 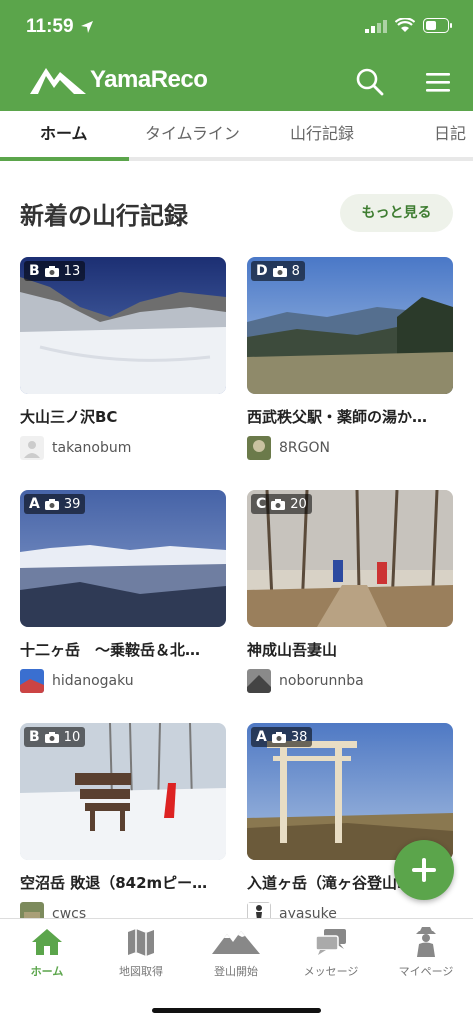 I want to click on nav-messages: メッセージ, so click(x=331, y=955).